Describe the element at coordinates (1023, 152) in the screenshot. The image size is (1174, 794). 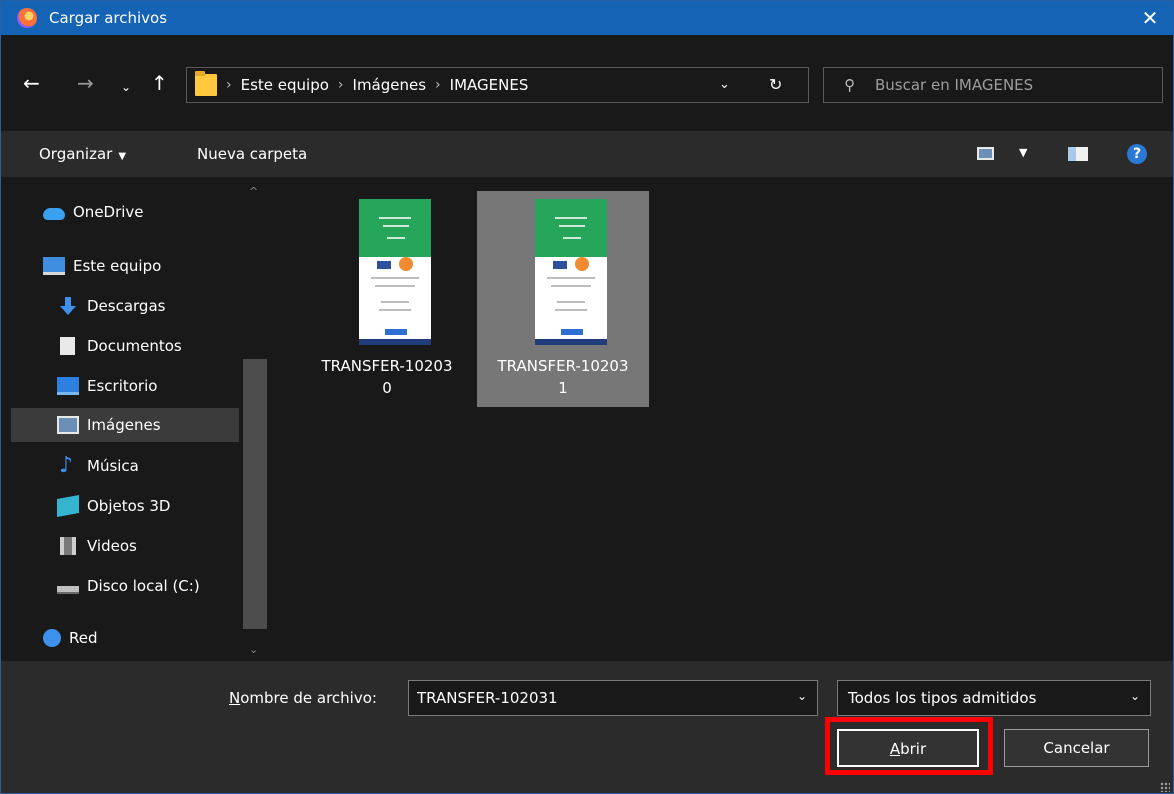
I see `view-options-caret-icon: ▼` at that location.